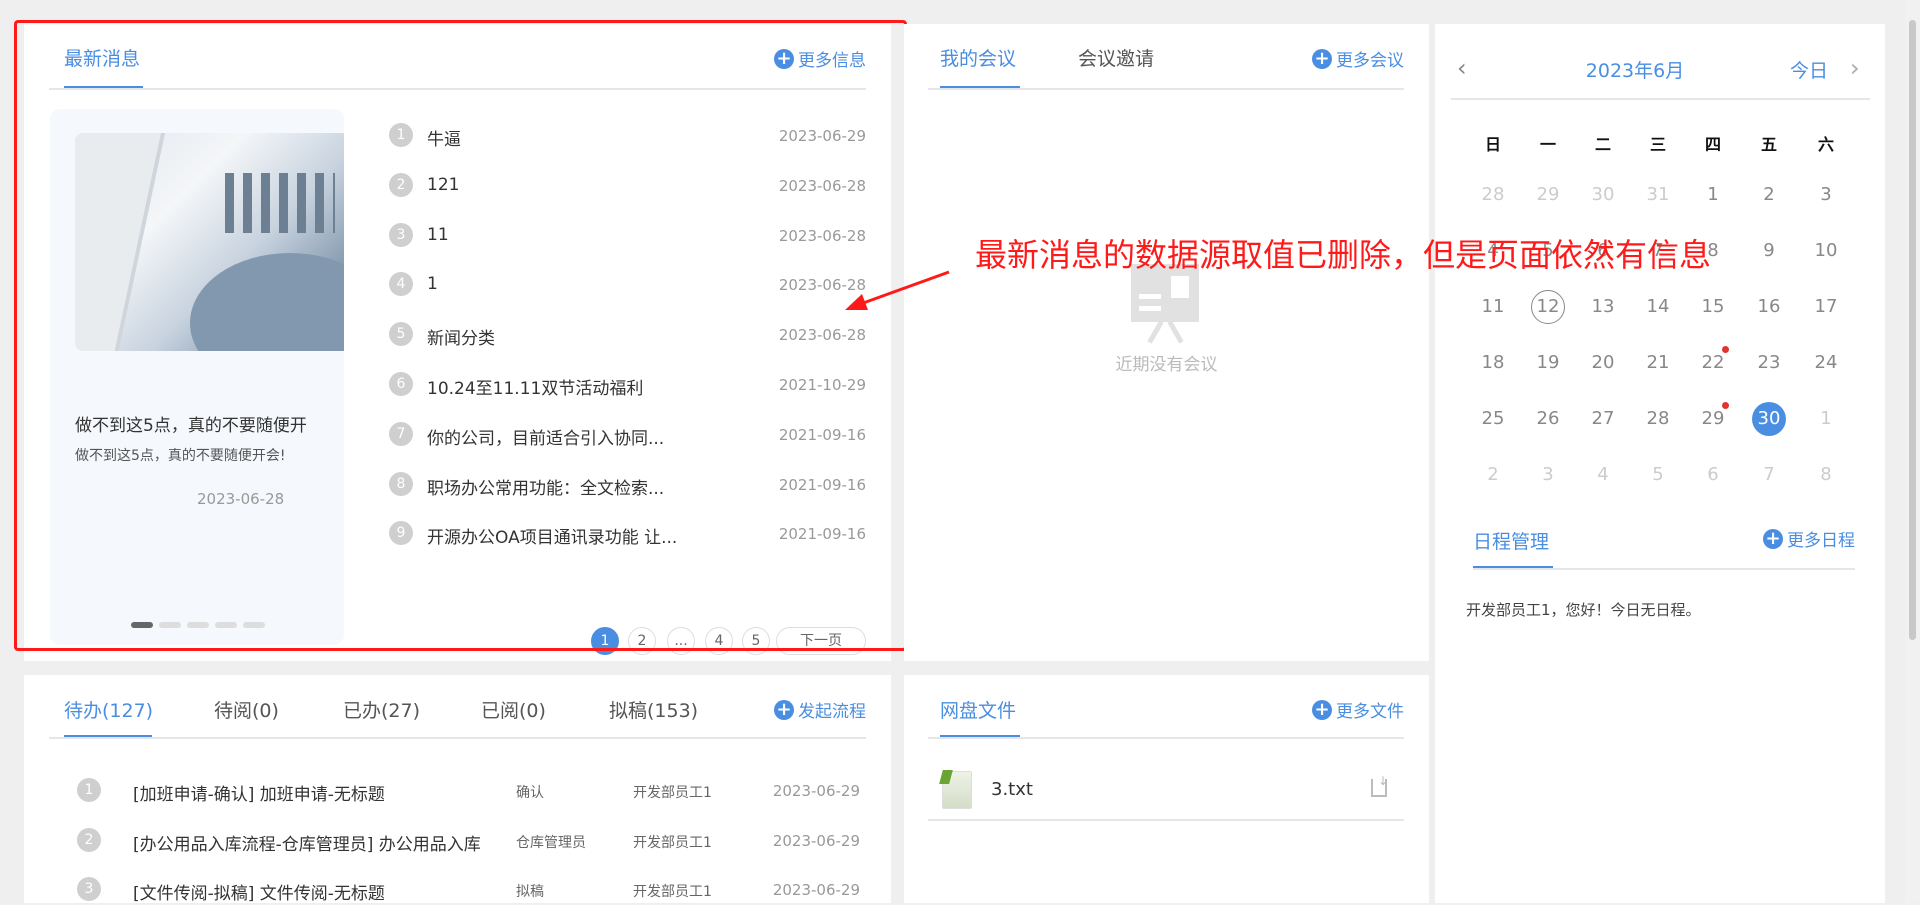  I want to click on calendar-day-number: 14, so click(1658, 306).